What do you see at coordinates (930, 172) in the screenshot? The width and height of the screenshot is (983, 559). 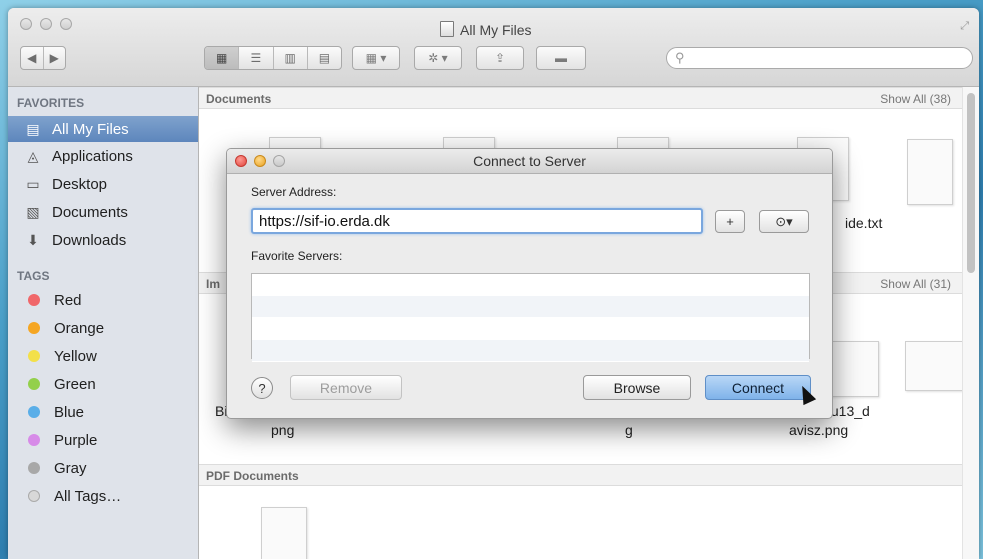 I see `file-thumbnail` at bounding box center [930, 172].